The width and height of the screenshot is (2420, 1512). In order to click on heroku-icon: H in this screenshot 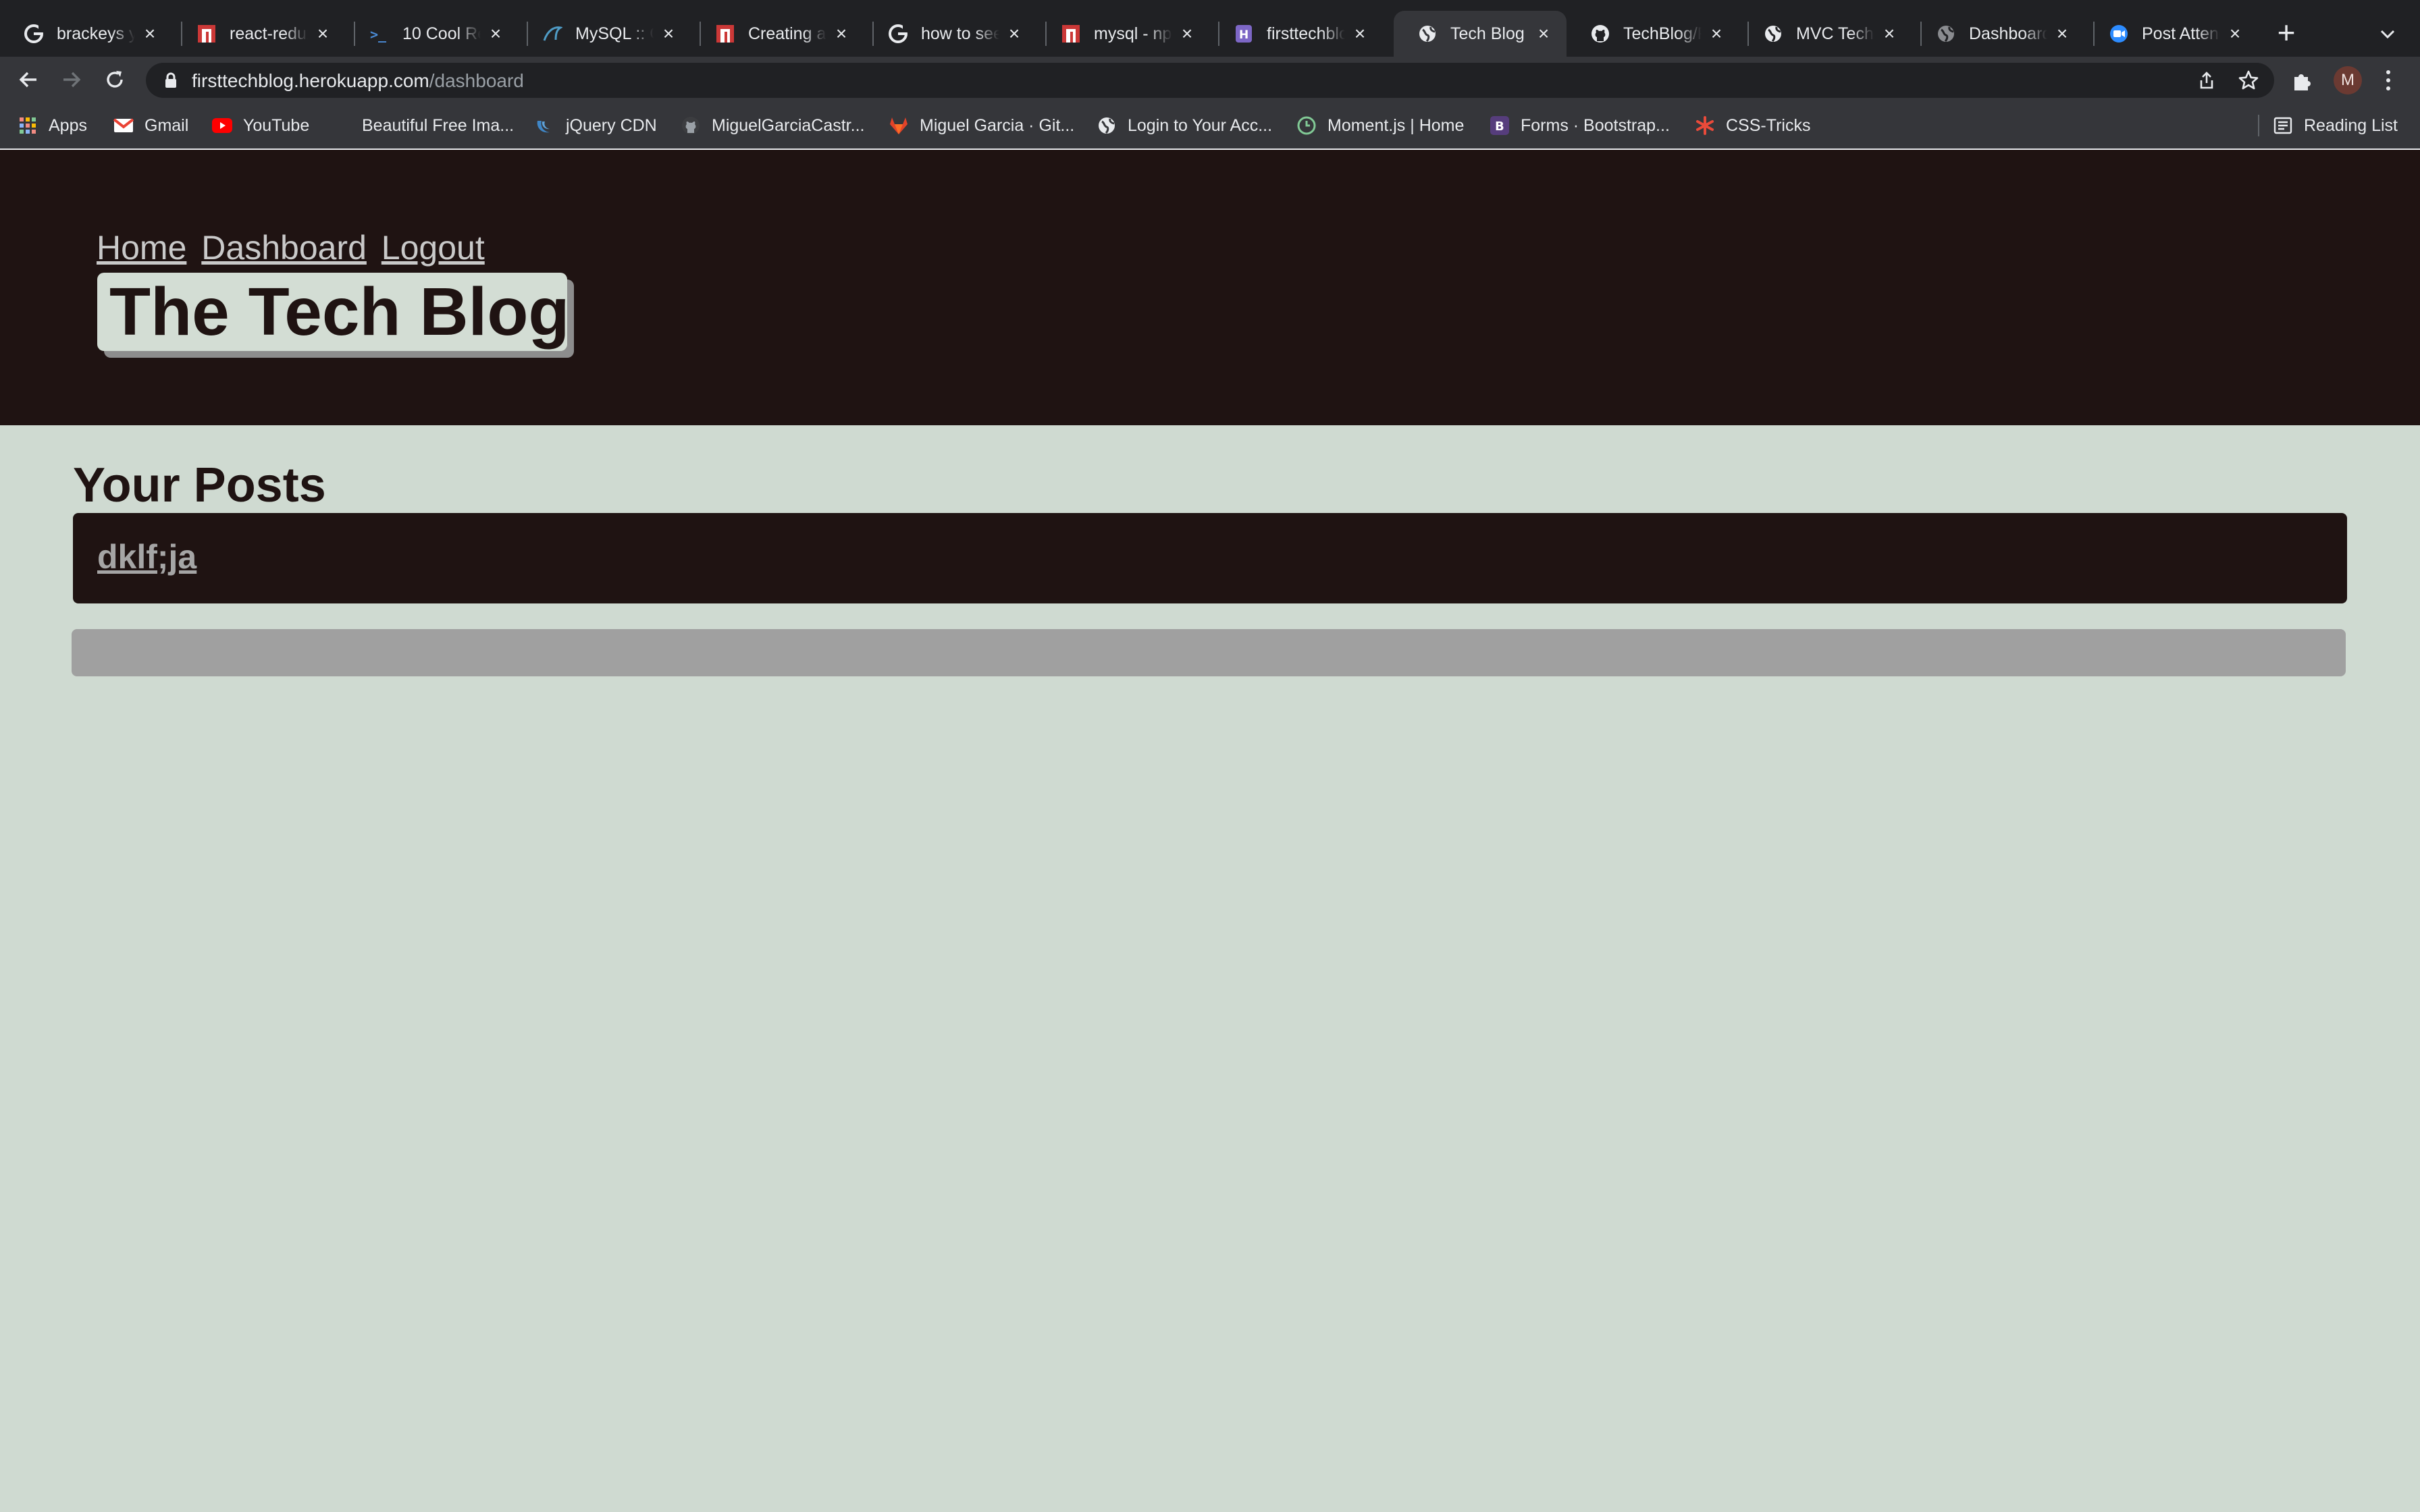, I will do `click(1244, 34)`.